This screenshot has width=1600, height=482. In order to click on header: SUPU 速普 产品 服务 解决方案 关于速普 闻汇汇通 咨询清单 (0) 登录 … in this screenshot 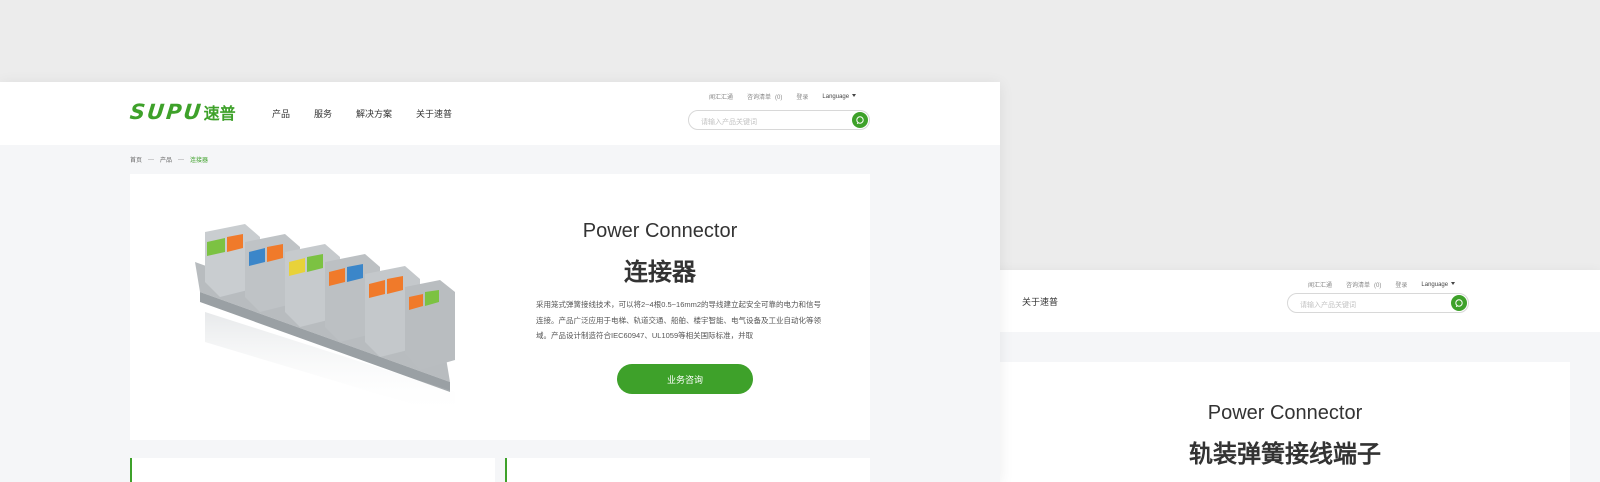, I will do `click(500, 113)`.